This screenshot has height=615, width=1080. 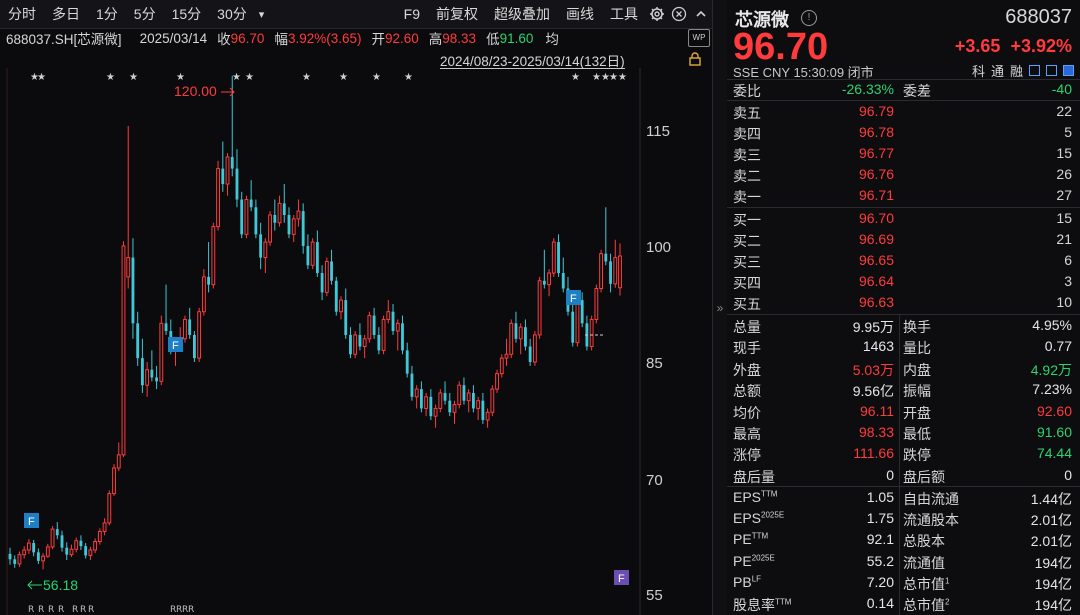 I want to click on period-more-dropdown: ▾, so click(x=262, y=14).